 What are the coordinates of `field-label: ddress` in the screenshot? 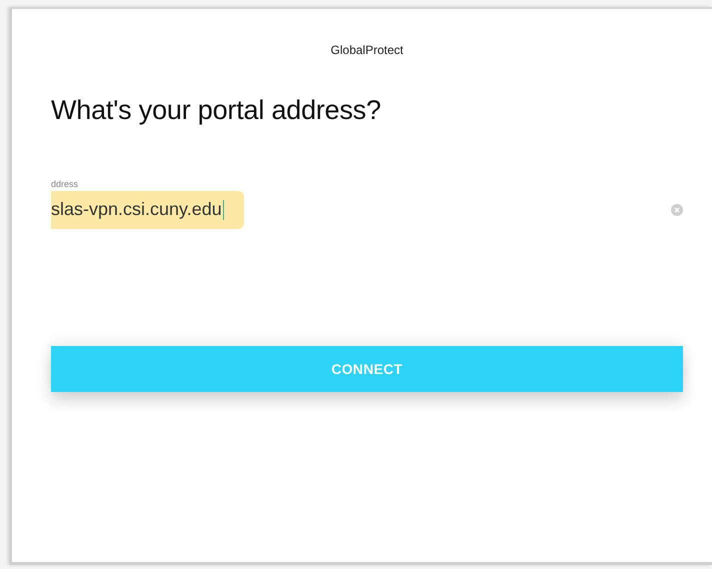 It's located at (65, 184).